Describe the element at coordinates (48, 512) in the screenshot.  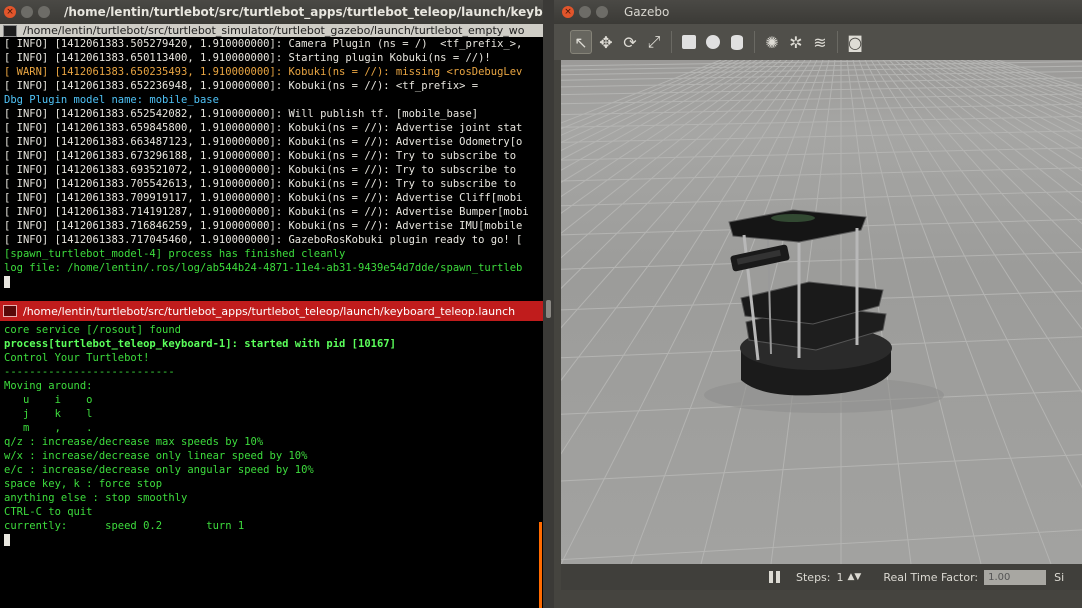
I see `terminal-line: CTRL-C to quit` at that location.